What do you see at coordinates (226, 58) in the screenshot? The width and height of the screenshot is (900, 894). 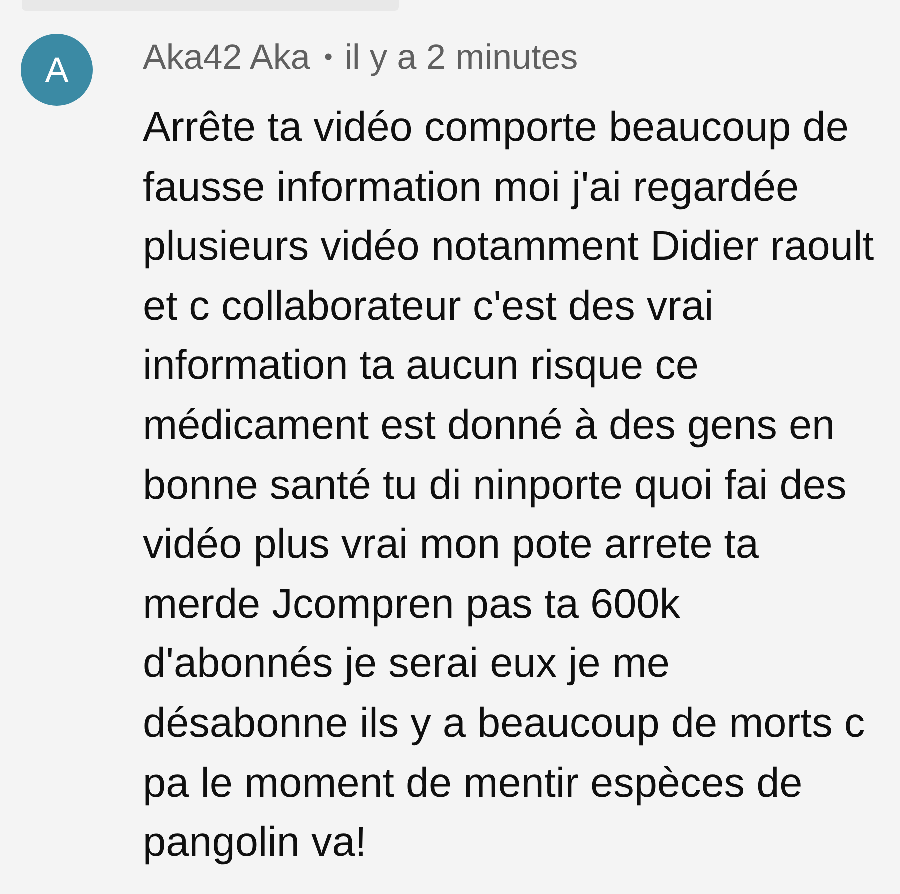 I see `author-name: Aka42 Aka` at bounding box center [226, 58].